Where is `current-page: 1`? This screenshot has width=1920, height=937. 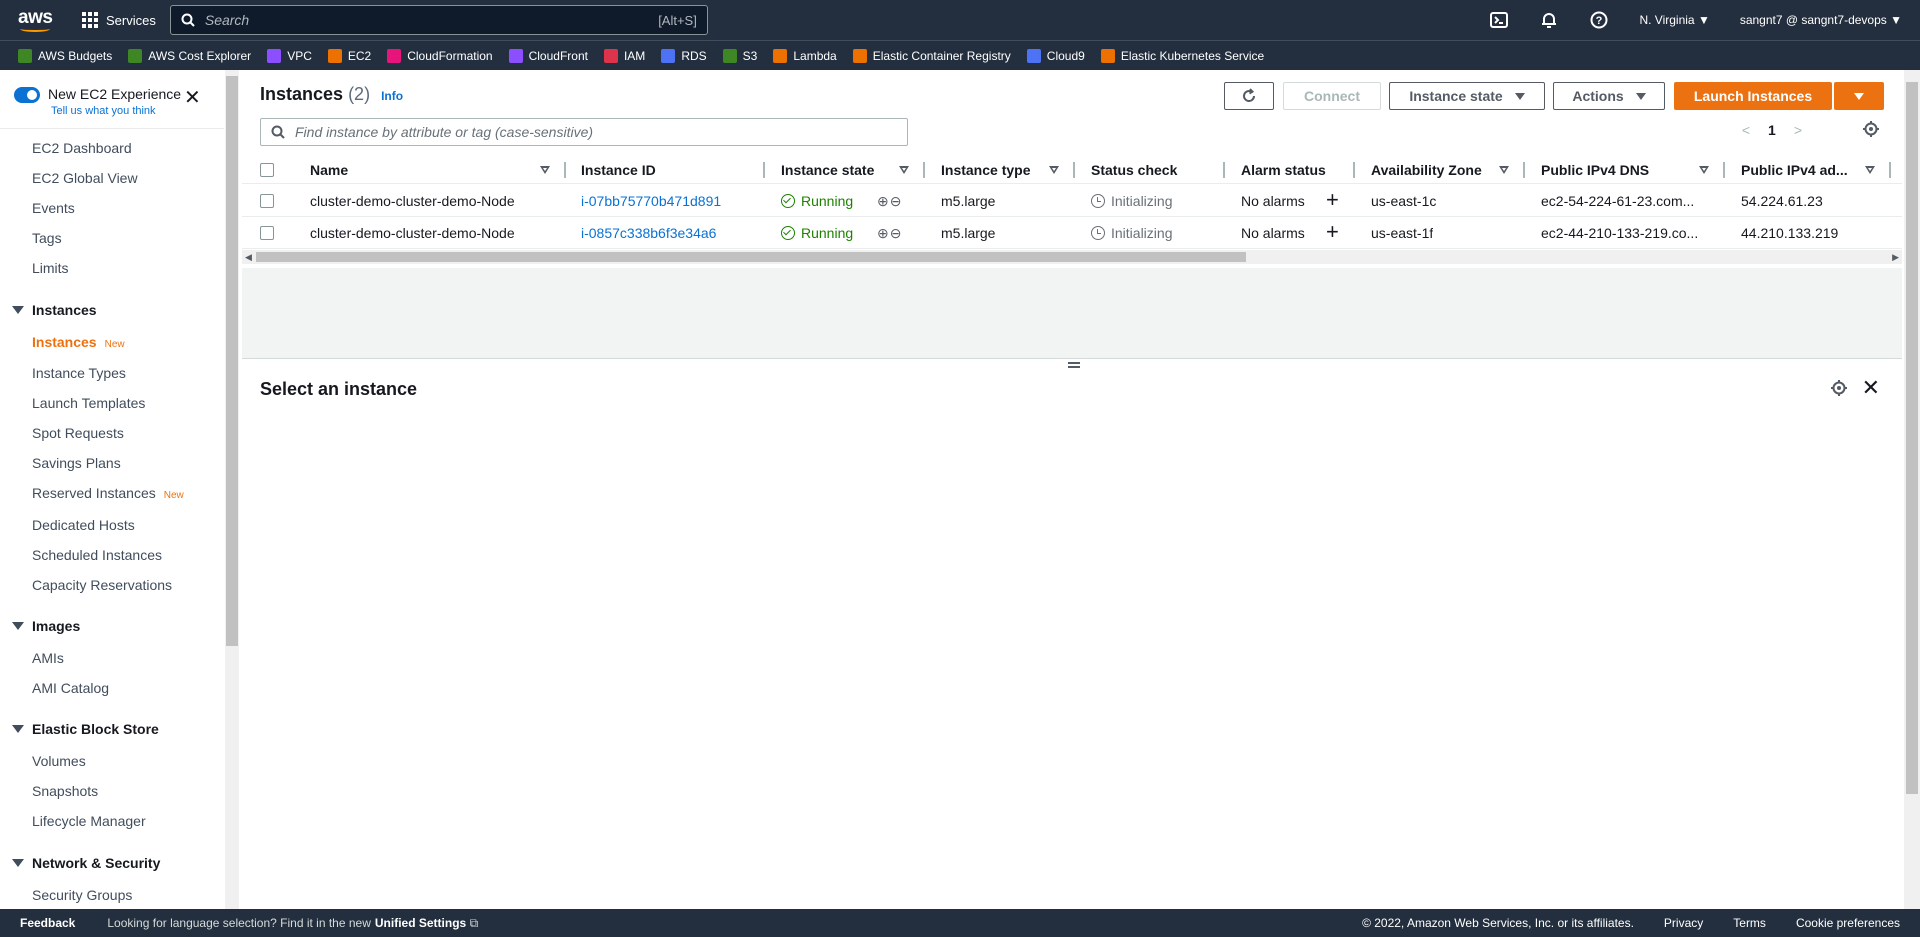
current-page: 1 is located at coordinates (1772, 130).